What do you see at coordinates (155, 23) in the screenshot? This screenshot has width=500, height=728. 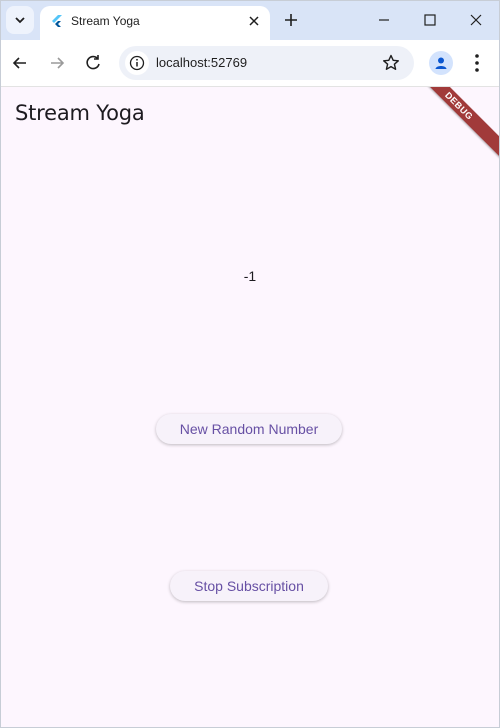 I see `browser-tab: Stream Yoga` at bounding box center [155, 23].